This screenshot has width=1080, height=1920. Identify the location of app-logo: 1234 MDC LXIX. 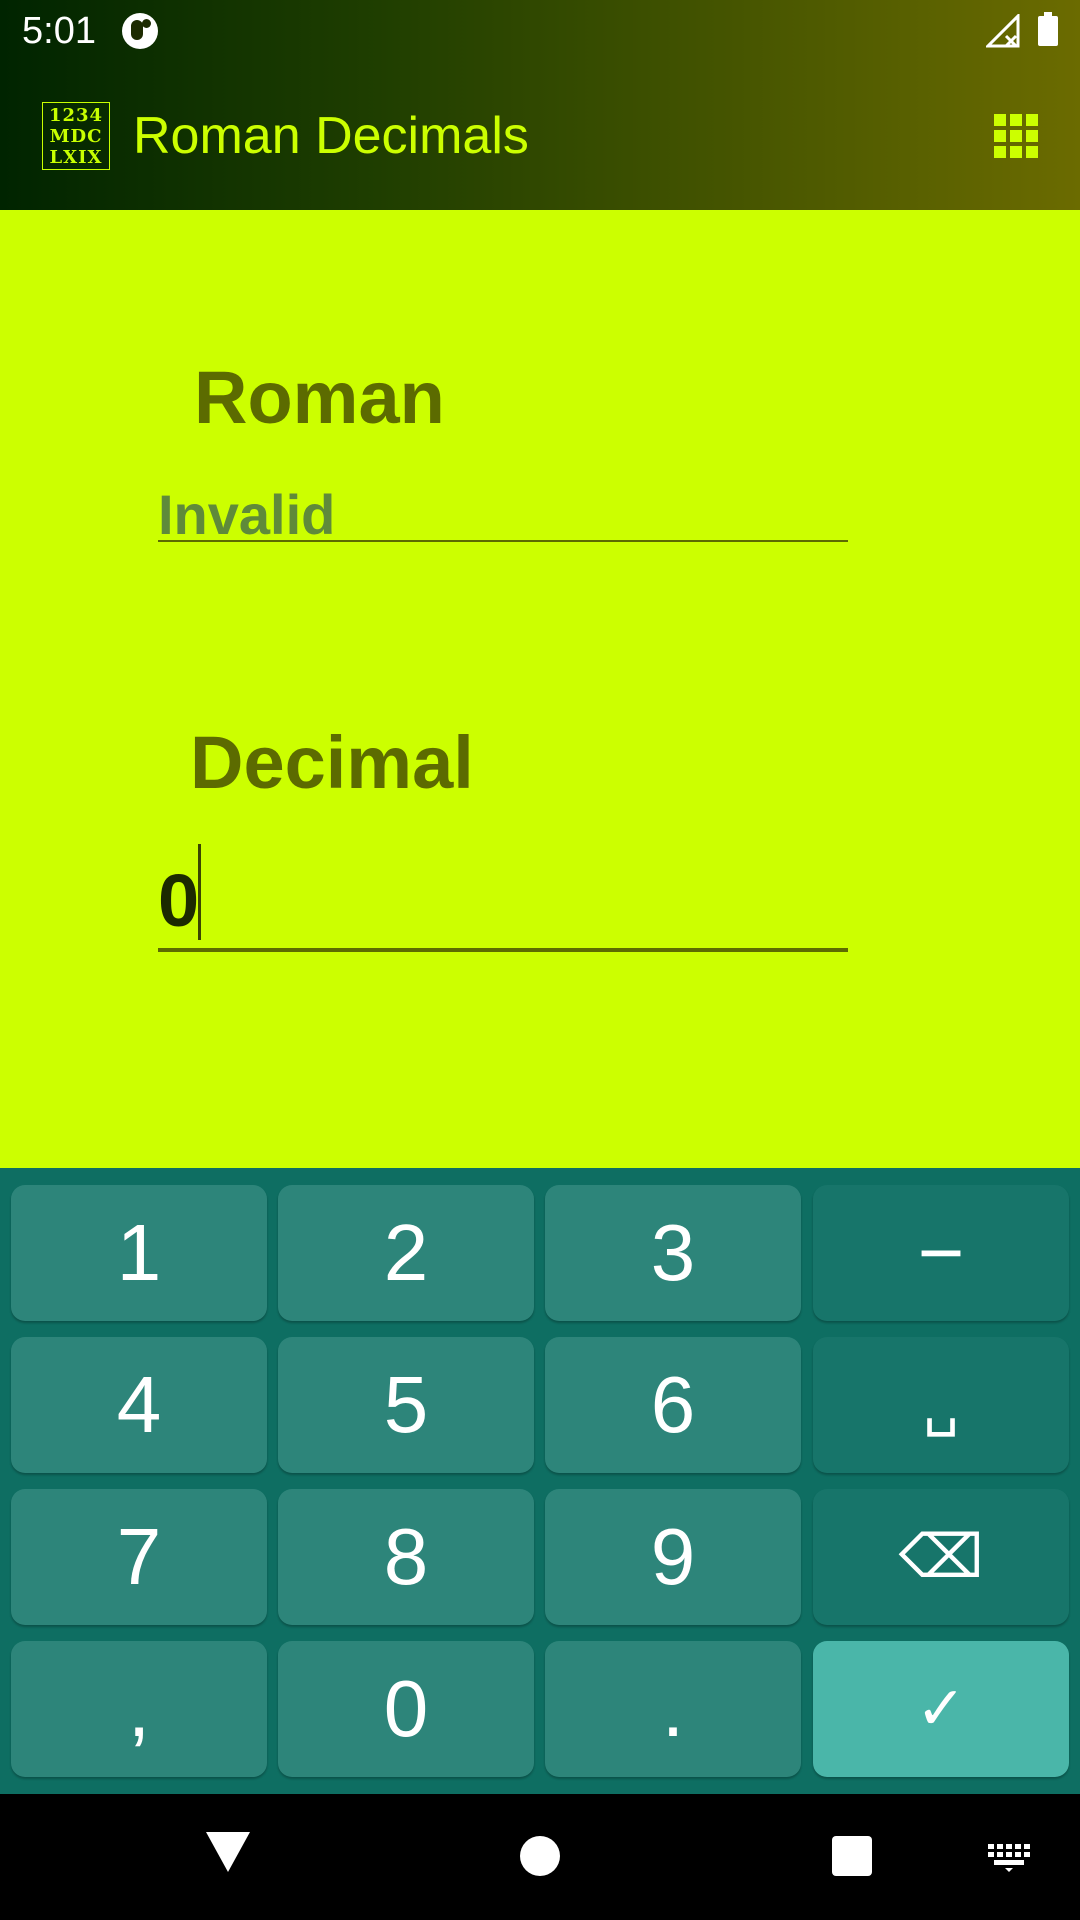
(76, 136).